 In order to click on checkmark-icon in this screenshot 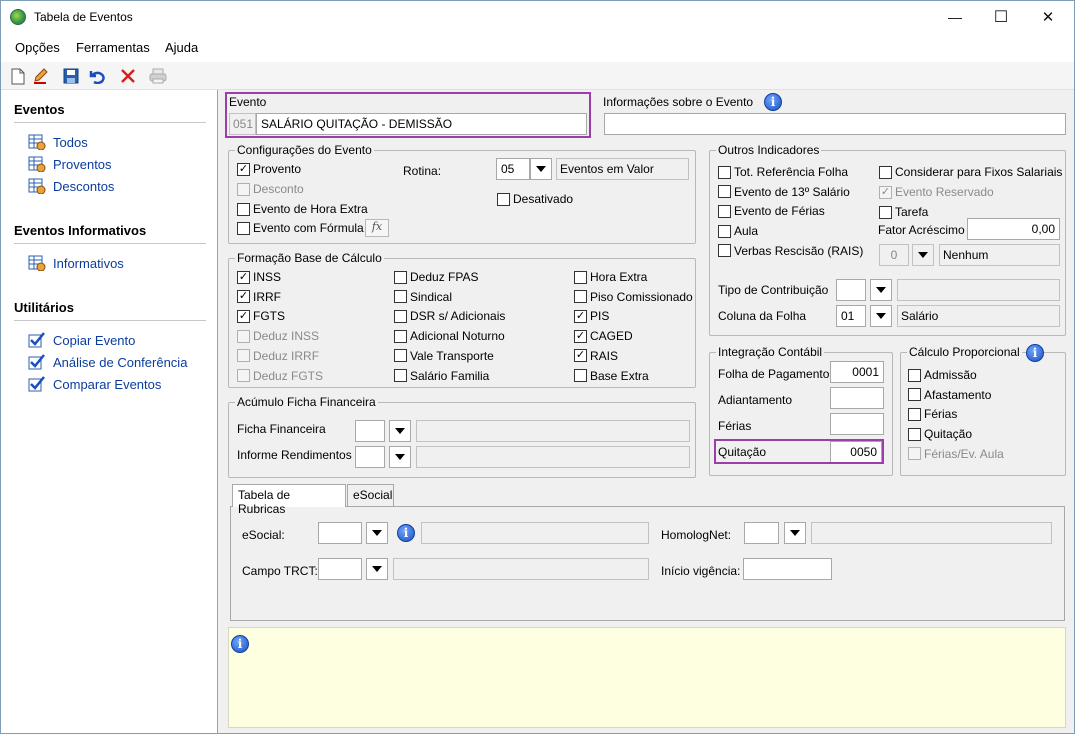, I will do `click(37, 384)`.